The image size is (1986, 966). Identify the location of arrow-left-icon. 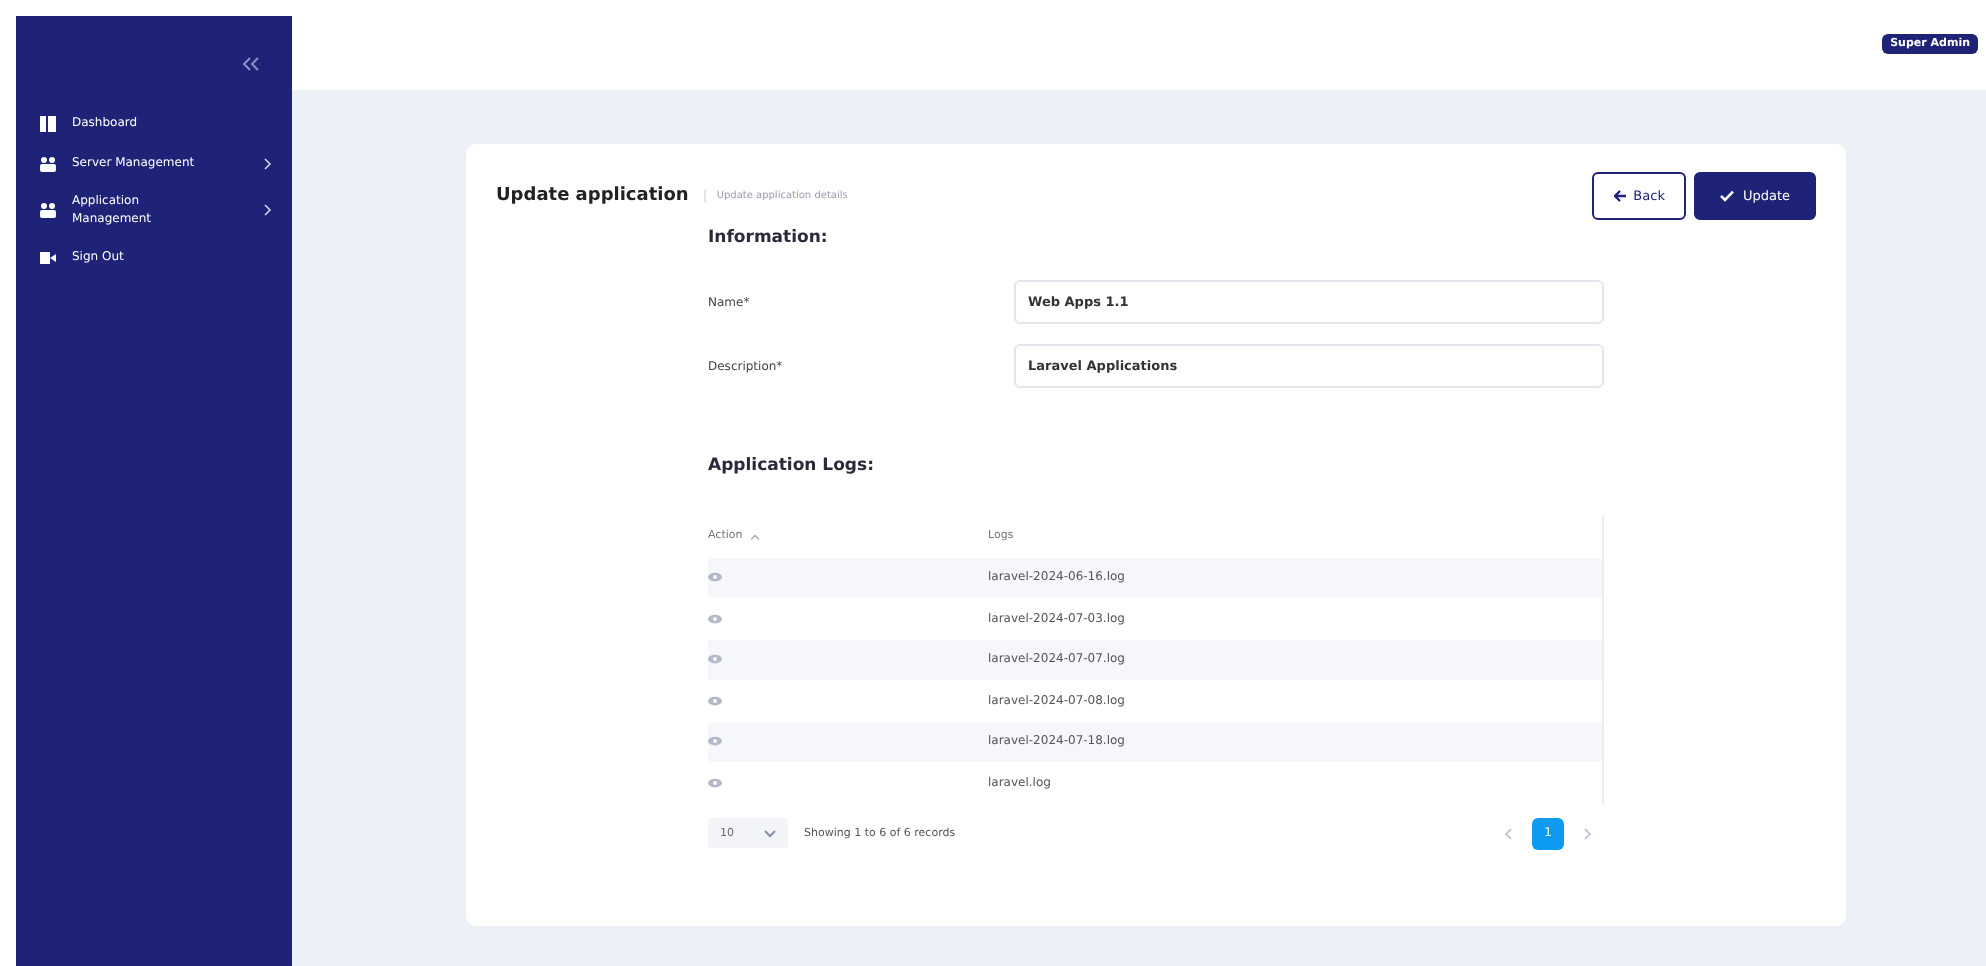
(1619, 196).